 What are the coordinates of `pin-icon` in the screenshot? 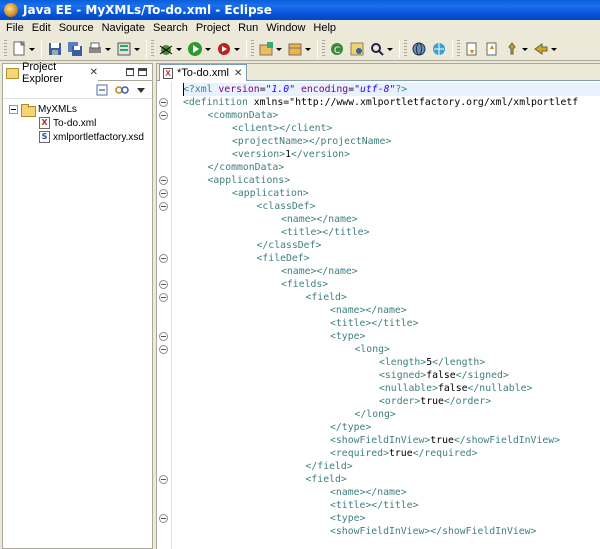 It's located at (512, 49).